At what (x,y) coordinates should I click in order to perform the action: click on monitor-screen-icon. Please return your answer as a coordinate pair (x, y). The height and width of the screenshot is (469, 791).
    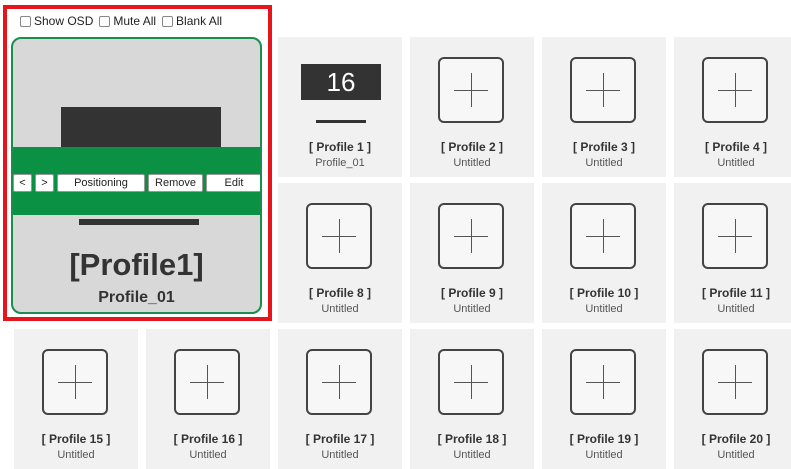
    Looking at the image, I should click on (141, 128).